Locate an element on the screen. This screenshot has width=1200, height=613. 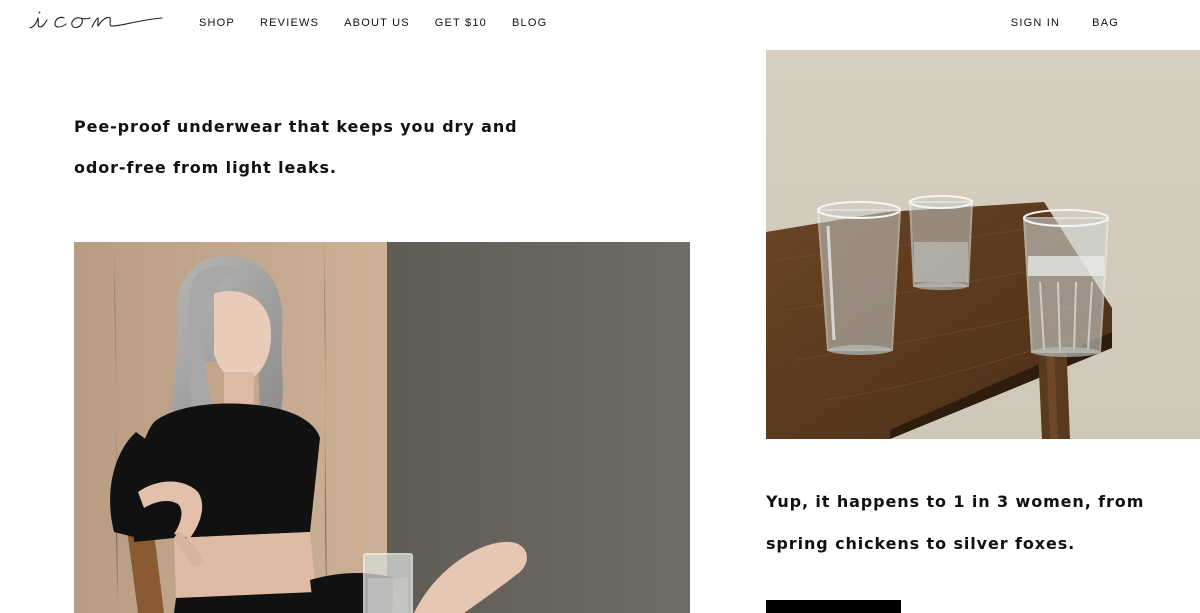
sign-in-link: SIGN IN is located at coordinates (1035, 23).